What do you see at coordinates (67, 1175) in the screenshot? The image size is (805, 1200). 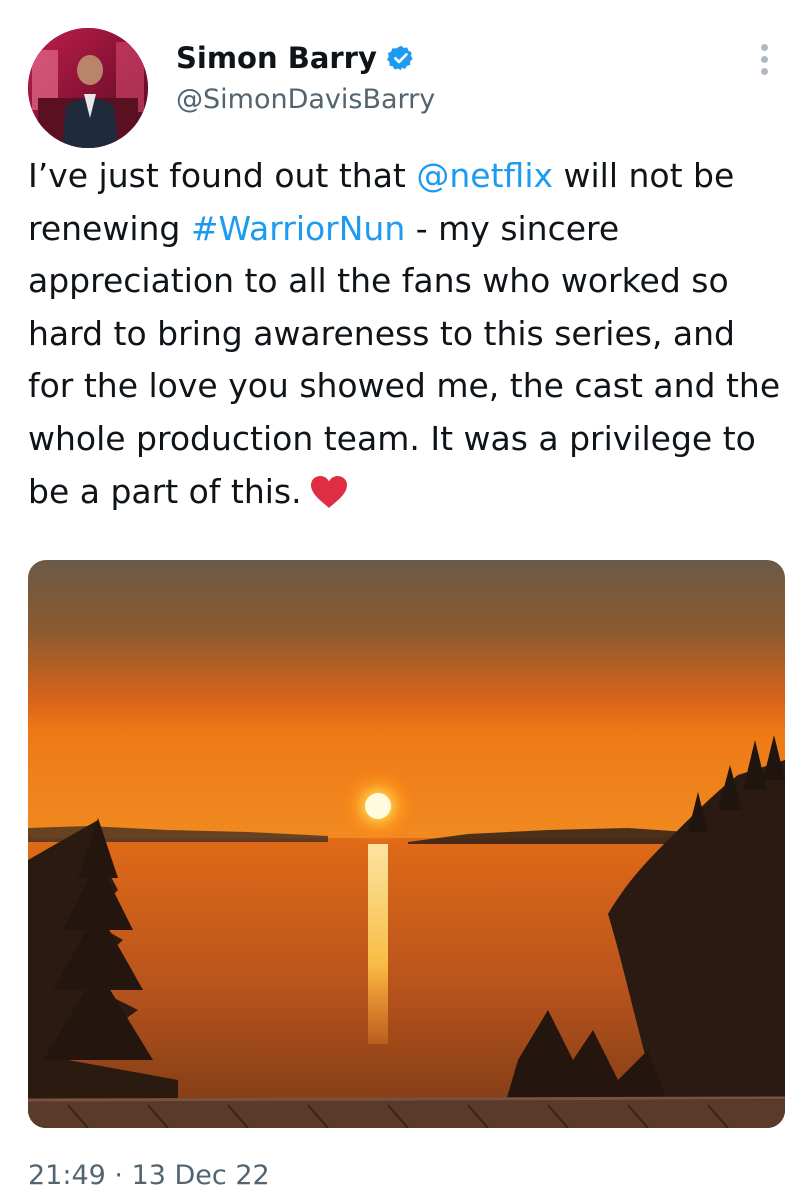 I see `tweet-time: 21:49` at bounding box center [67, 1175].